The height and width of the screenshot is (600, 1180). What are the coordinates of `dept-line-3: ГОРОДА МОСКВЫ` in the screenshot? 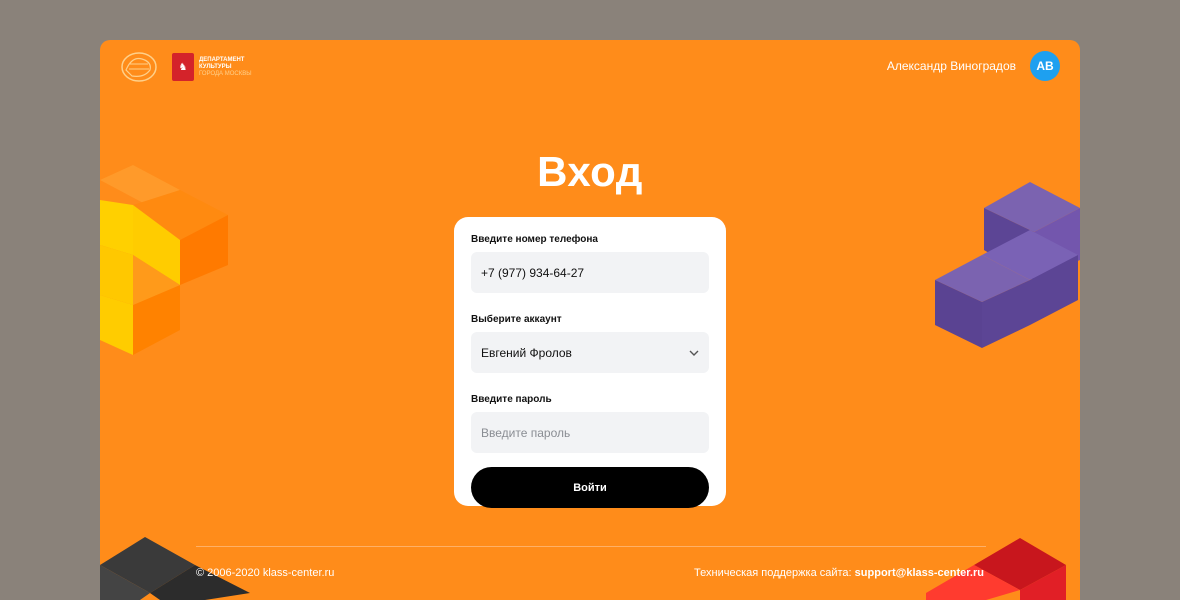 It's located at (225, 73).